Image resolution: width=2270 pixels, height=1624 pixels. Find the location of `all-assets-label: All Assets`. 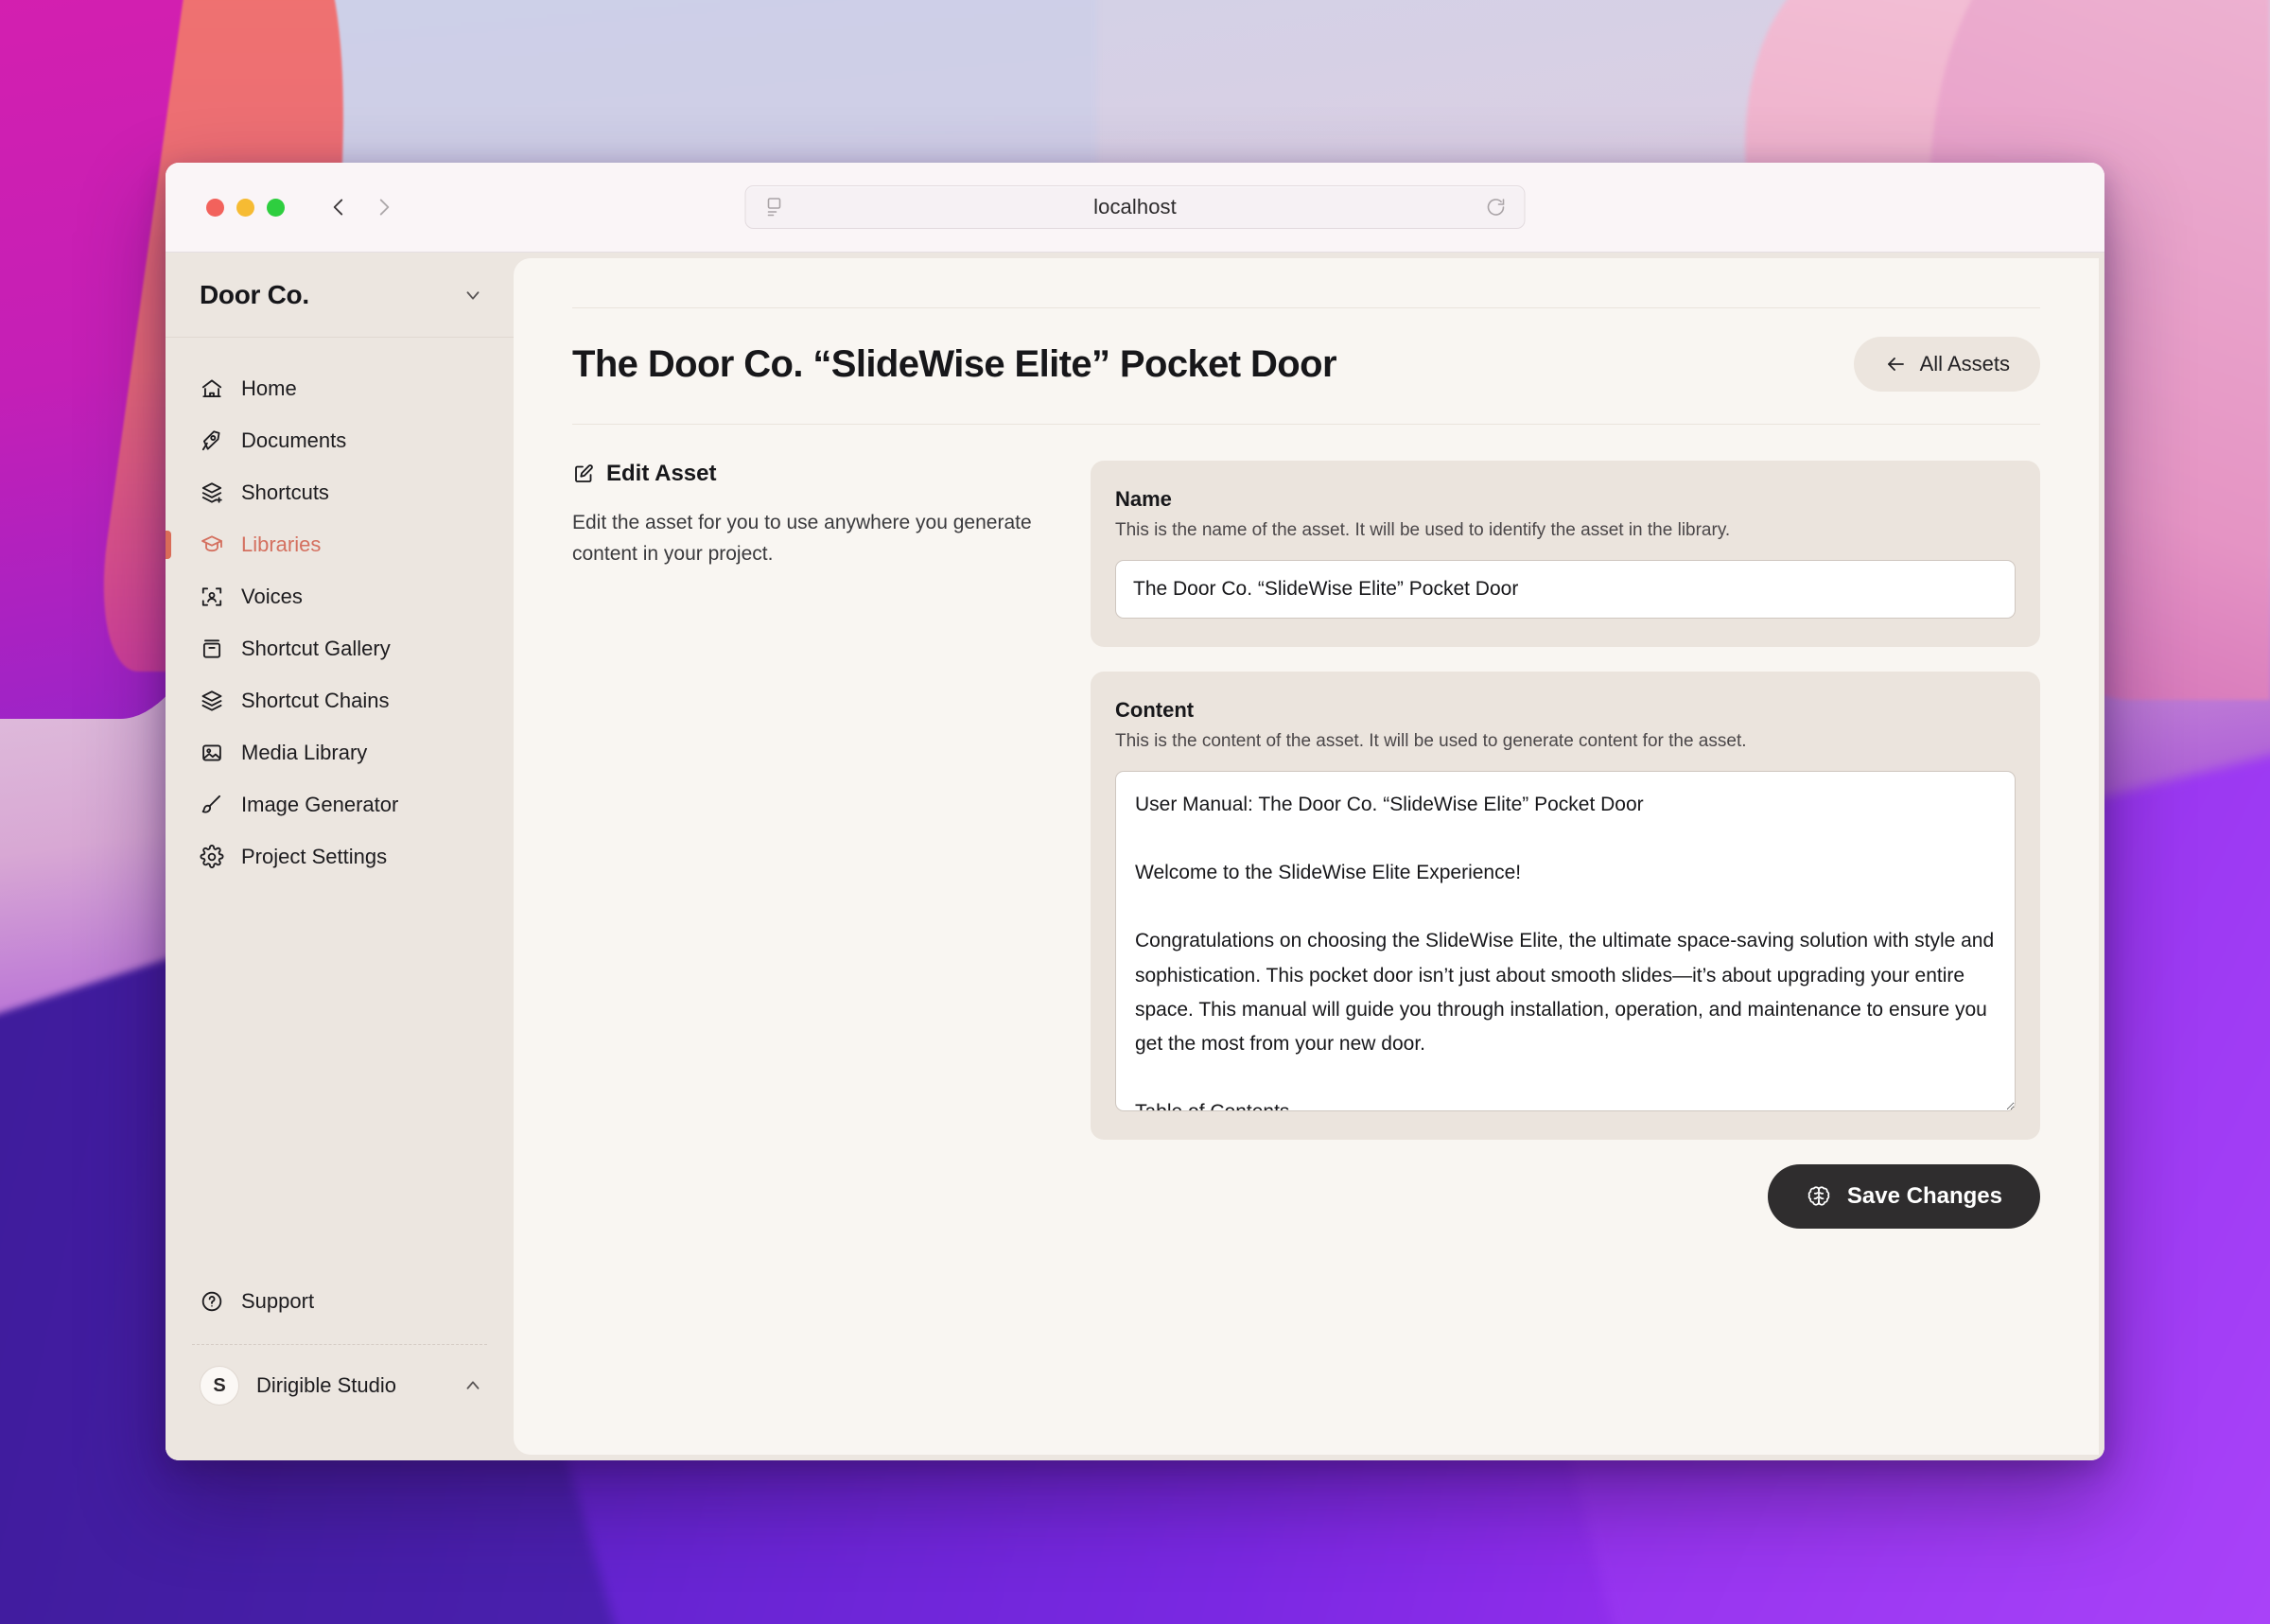

all-assets-label: All Assets is located at coordinates (1964, 364).